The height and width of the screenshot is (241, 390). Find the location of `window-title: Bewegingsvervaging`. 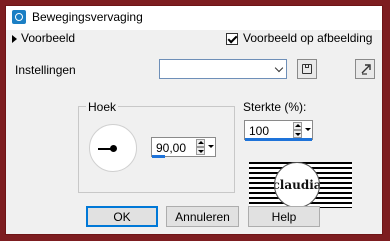

window-title: Bewegingsvervaging is located at coordinates (87, 17).